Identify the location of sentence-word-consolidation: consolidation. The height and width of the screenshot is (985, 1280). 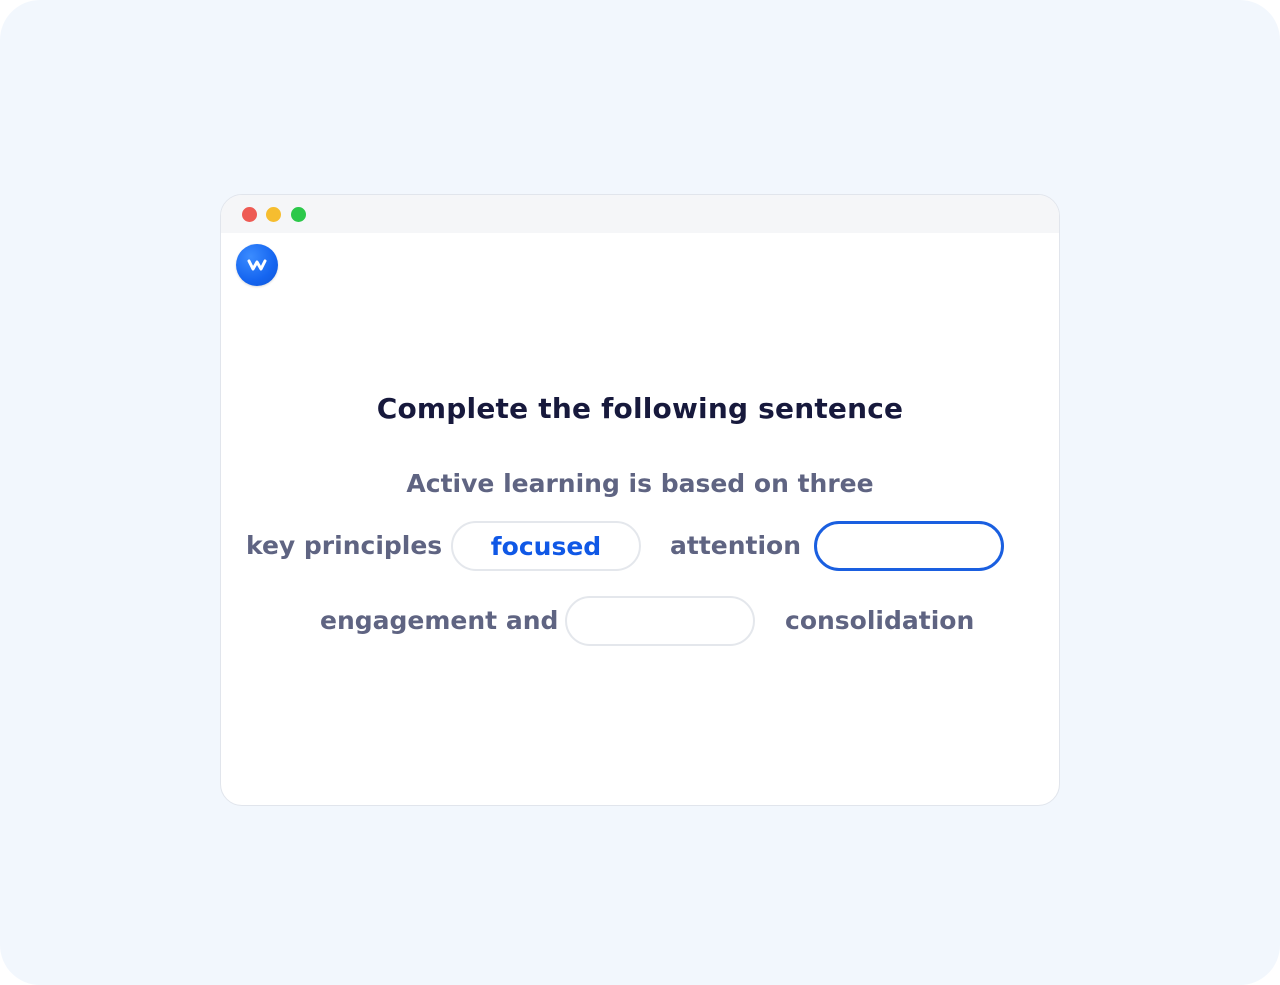
(880, 620).